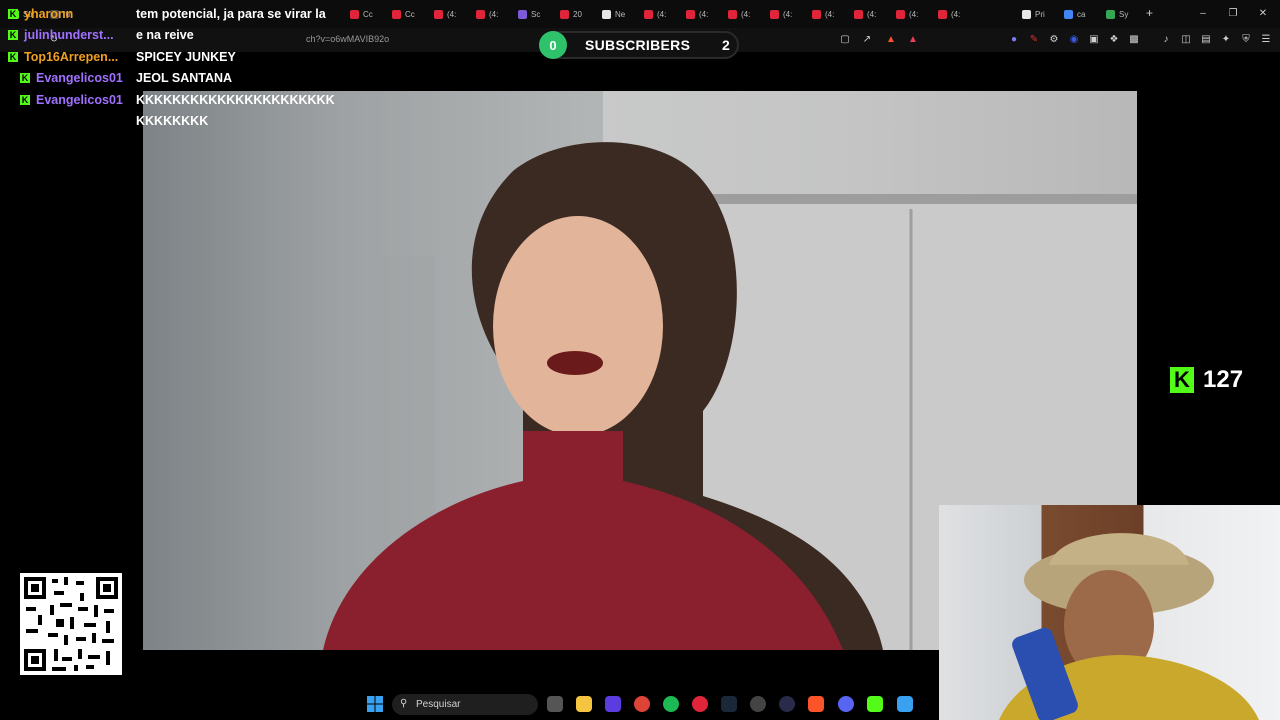 Image resolution: width=1280 pixels, height=720 pixels. I want to click on tab-label: Cc, so click(410, 14).